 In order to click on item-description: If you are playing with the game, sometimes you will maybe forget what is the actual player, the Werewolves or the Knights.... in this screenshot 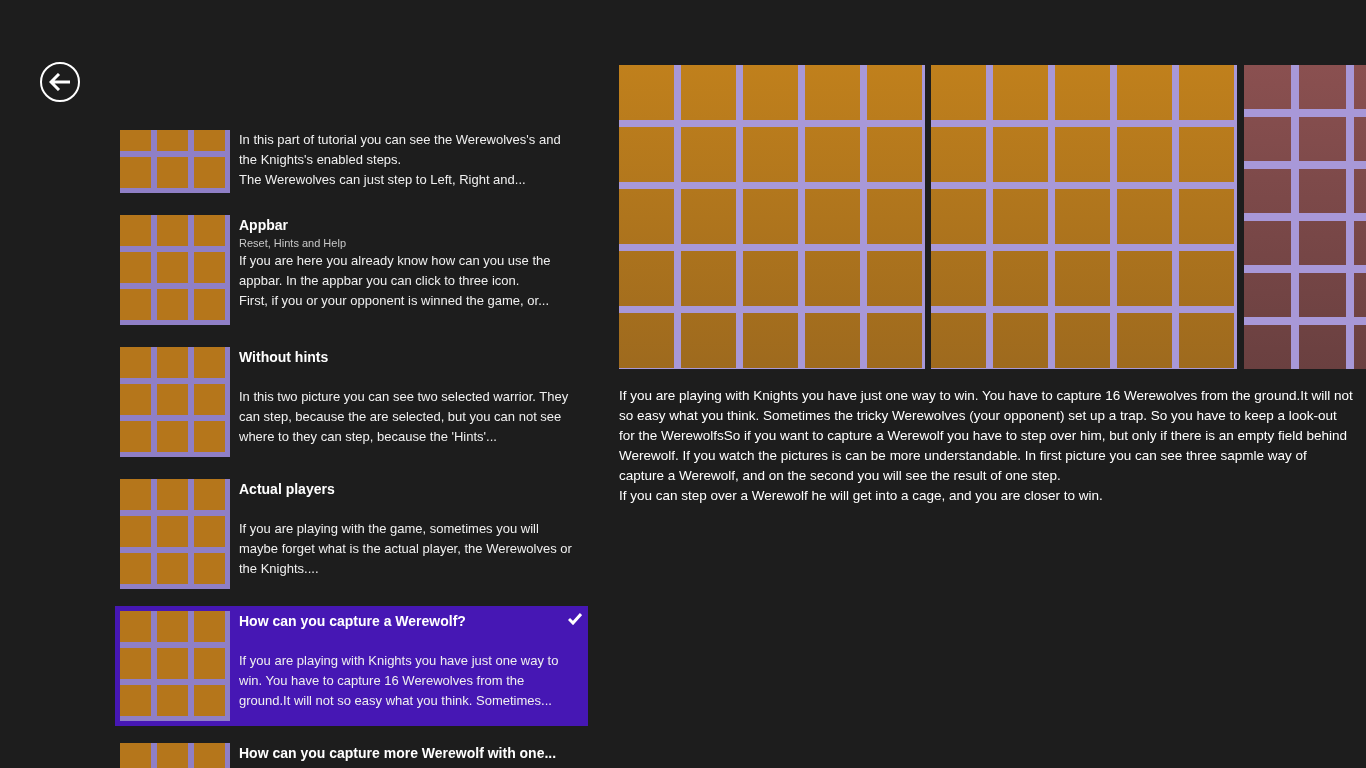, I will do `click(406, 549)`.